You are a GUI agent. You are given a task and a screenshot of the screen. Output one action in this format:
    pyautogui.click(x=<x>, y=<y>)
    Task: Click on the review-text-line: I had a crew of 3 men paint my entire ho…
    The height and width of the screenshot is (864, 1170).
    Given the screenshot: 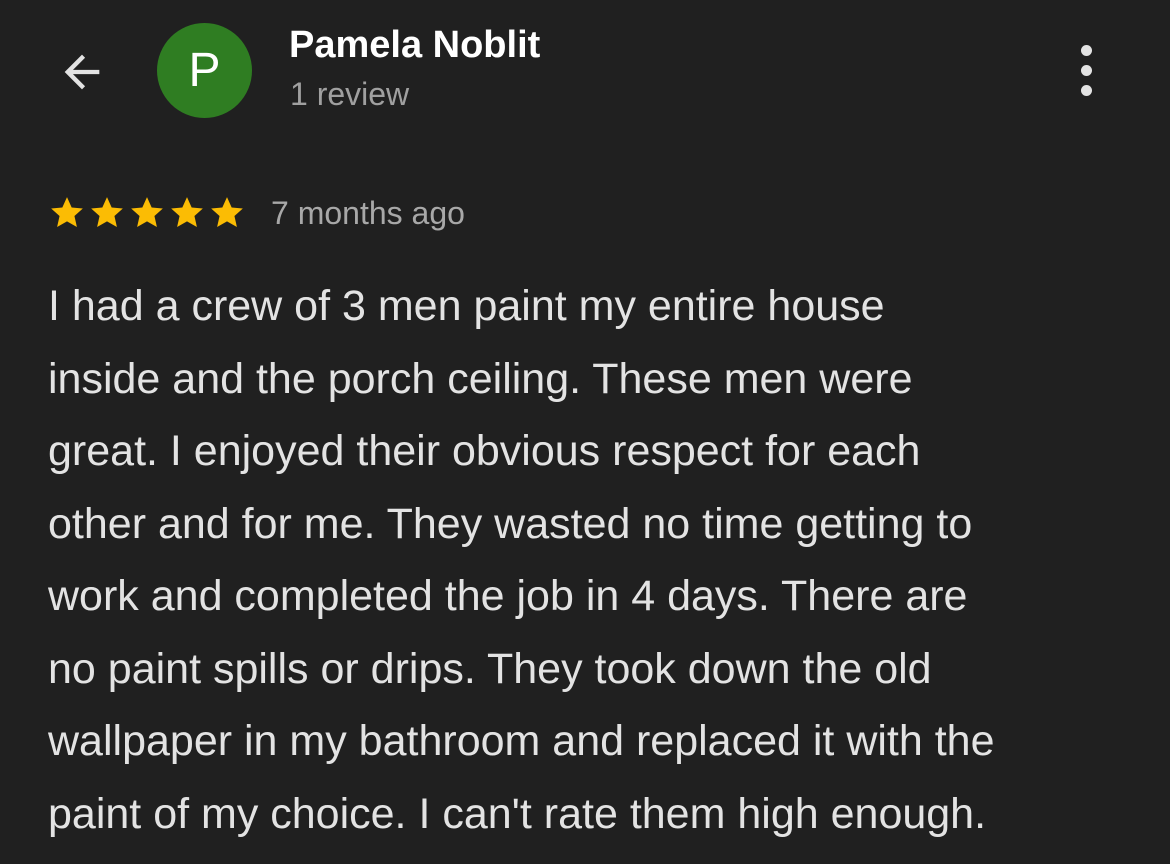 What is the action you would take?
    pyautogui.click(x=466, y=306)
    